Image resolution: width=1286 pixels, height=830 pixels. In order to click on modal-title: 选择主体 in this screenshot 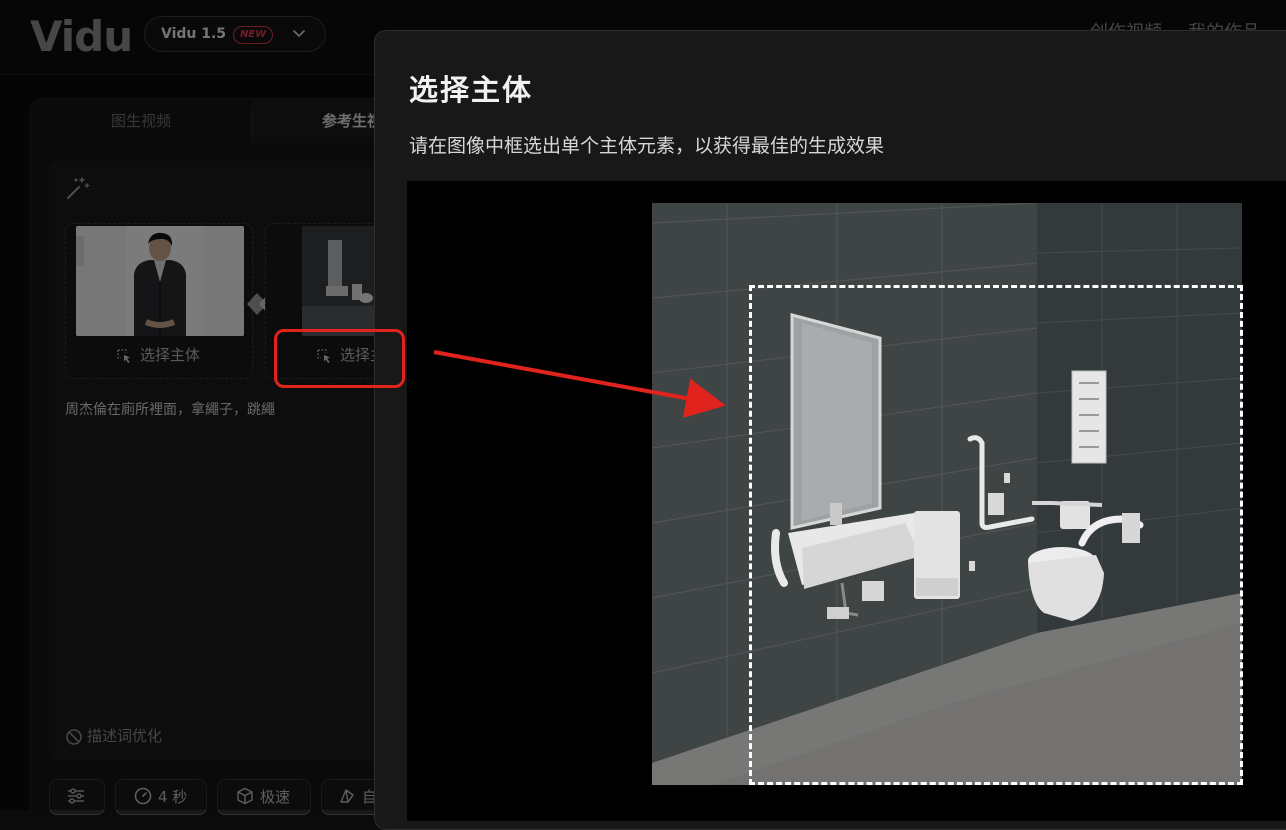, I will do `click(471, 90)`.